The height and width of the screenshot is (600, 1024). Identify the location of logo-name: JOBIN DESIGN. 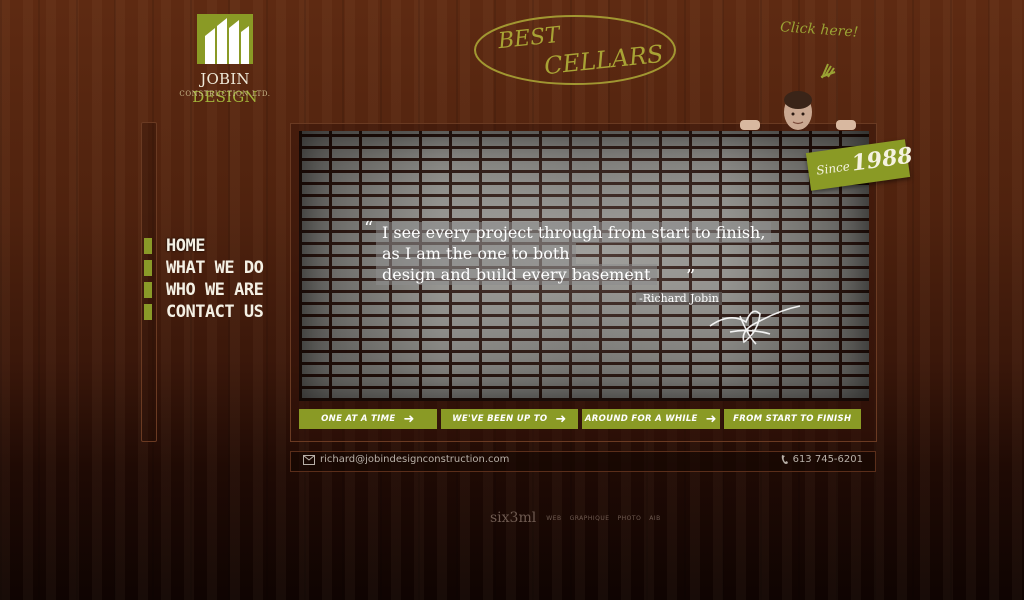
(225, 88).